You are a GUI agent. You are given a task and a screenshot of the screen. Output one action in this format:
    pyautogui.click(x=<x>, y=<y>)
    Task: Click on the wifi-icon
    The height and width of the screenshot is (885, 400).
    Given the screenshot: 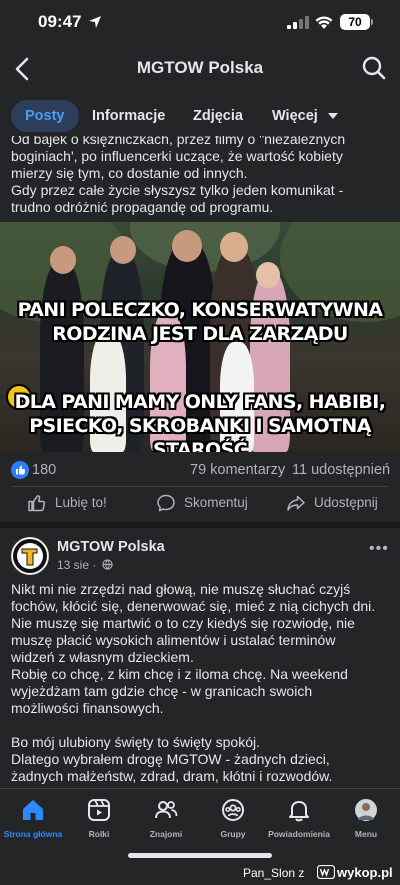 What is the action you would take?
    pyautogui.click(x=324, y=22)
    